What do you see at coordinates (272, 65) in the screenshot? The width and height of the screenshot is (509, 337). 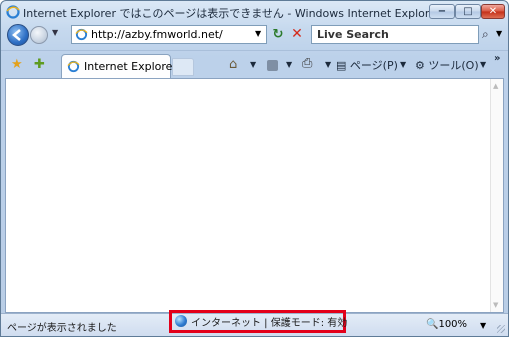 I see `feeds-icon` at bounding box center [272, 65].